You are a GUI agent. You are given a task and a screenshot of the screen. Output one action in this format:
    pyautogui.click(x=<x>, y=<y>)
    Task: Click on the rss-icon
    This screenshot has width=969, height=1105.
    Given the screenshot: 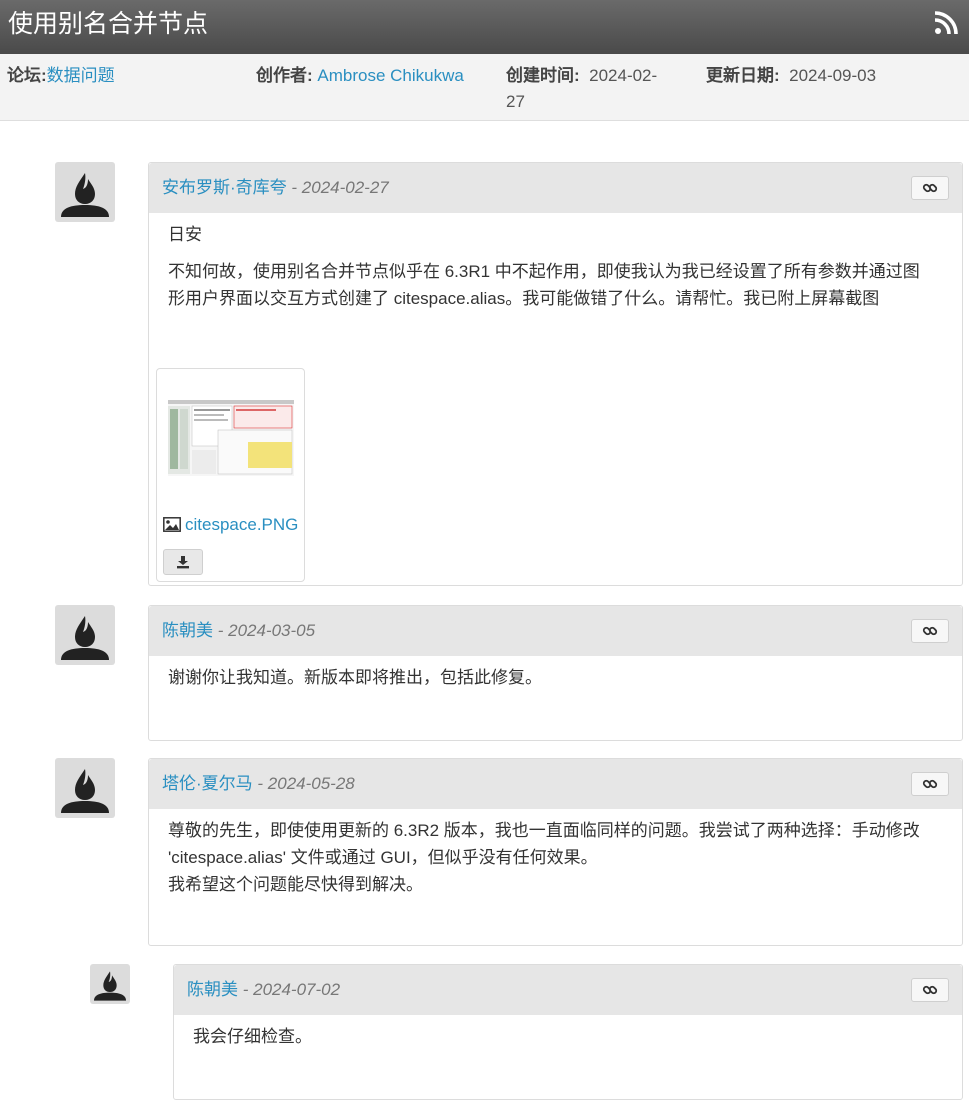 What is the action you would take?
    pyautogui.click(x=946, y=23)
    